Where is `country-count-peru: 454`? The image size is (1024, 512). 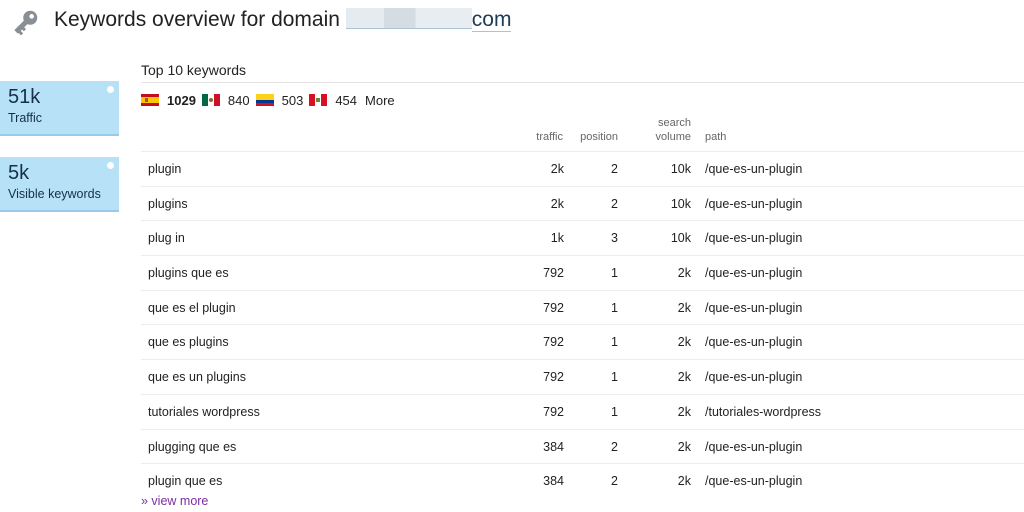 country-count-peru: 454 is located at coordinates (346, 100).